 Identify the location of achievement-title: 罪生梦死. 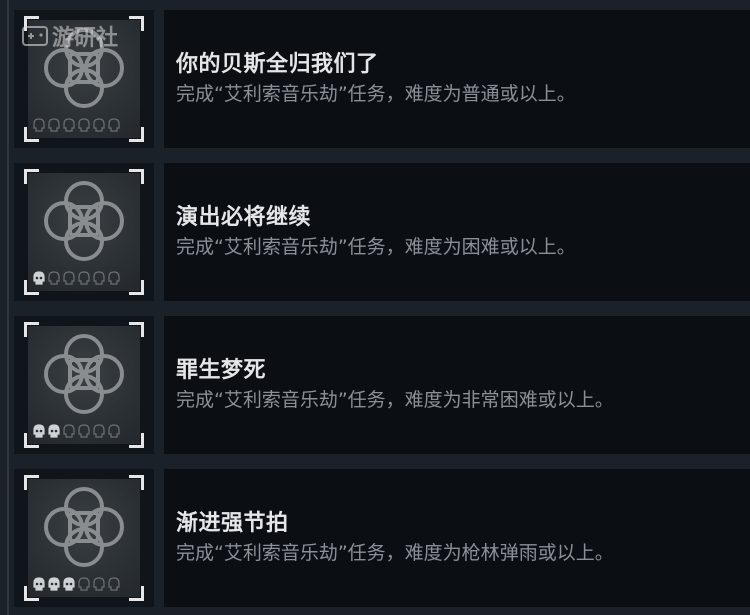
(221, 370).